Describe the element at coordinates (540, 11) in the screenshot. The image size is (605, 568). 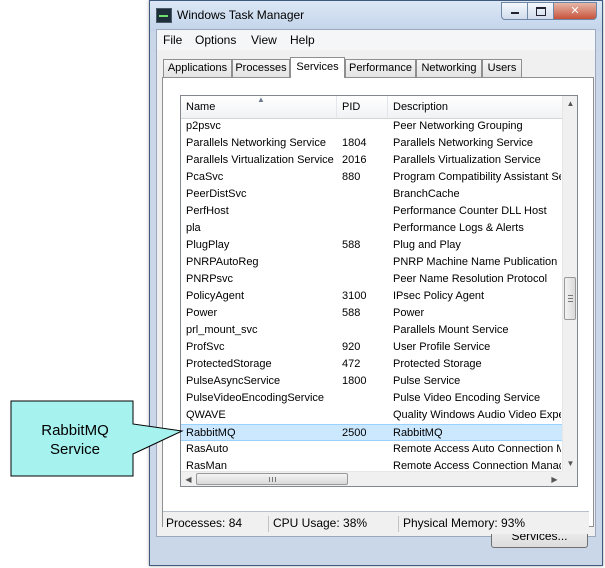
I see `maximize-button` at that location.